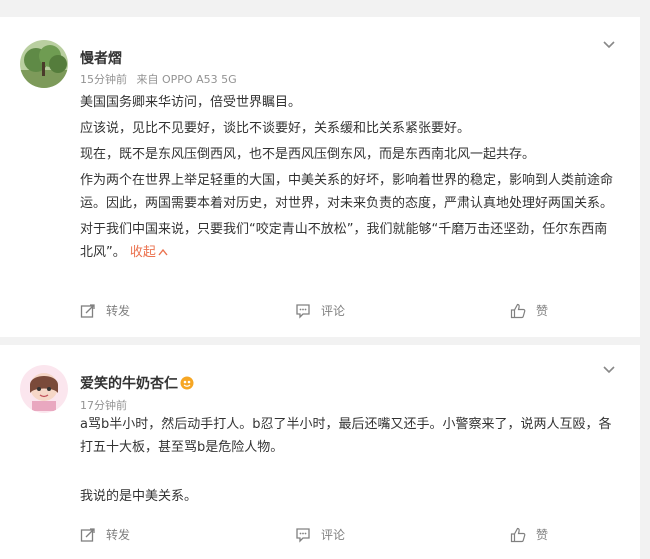 This screenshot has width=650, height=559. What do you see at coordinates (187, 383) in the screenshot?
I see `fan-badge-icon` at bounding box center [187, 383].